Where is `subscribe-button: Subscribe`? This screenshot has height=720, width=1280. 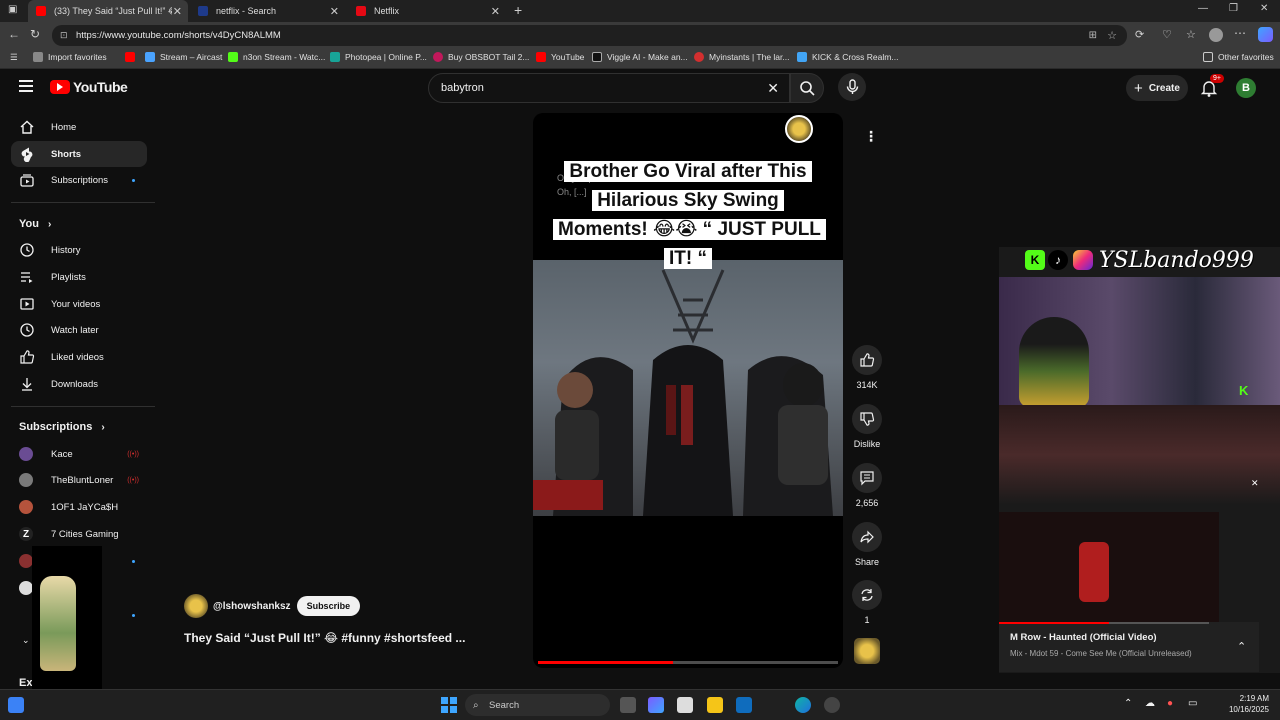
subscribe-button: Subscribe is located at coordinates (328, 606).